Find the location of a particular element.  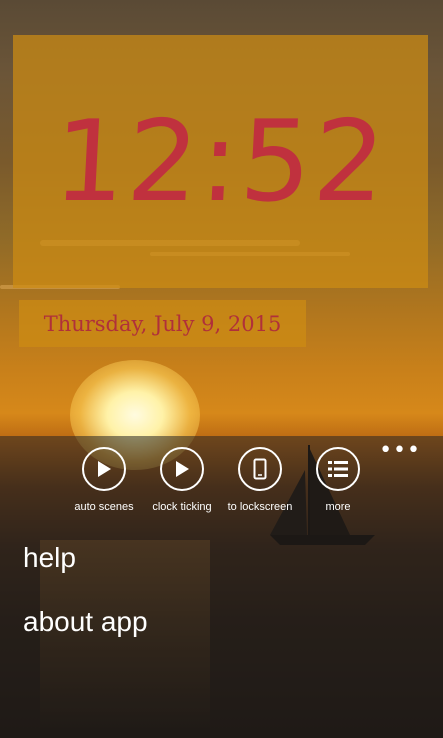

date-tile: Thursday, July 9, 2015 is located at coordinates (162, 323).